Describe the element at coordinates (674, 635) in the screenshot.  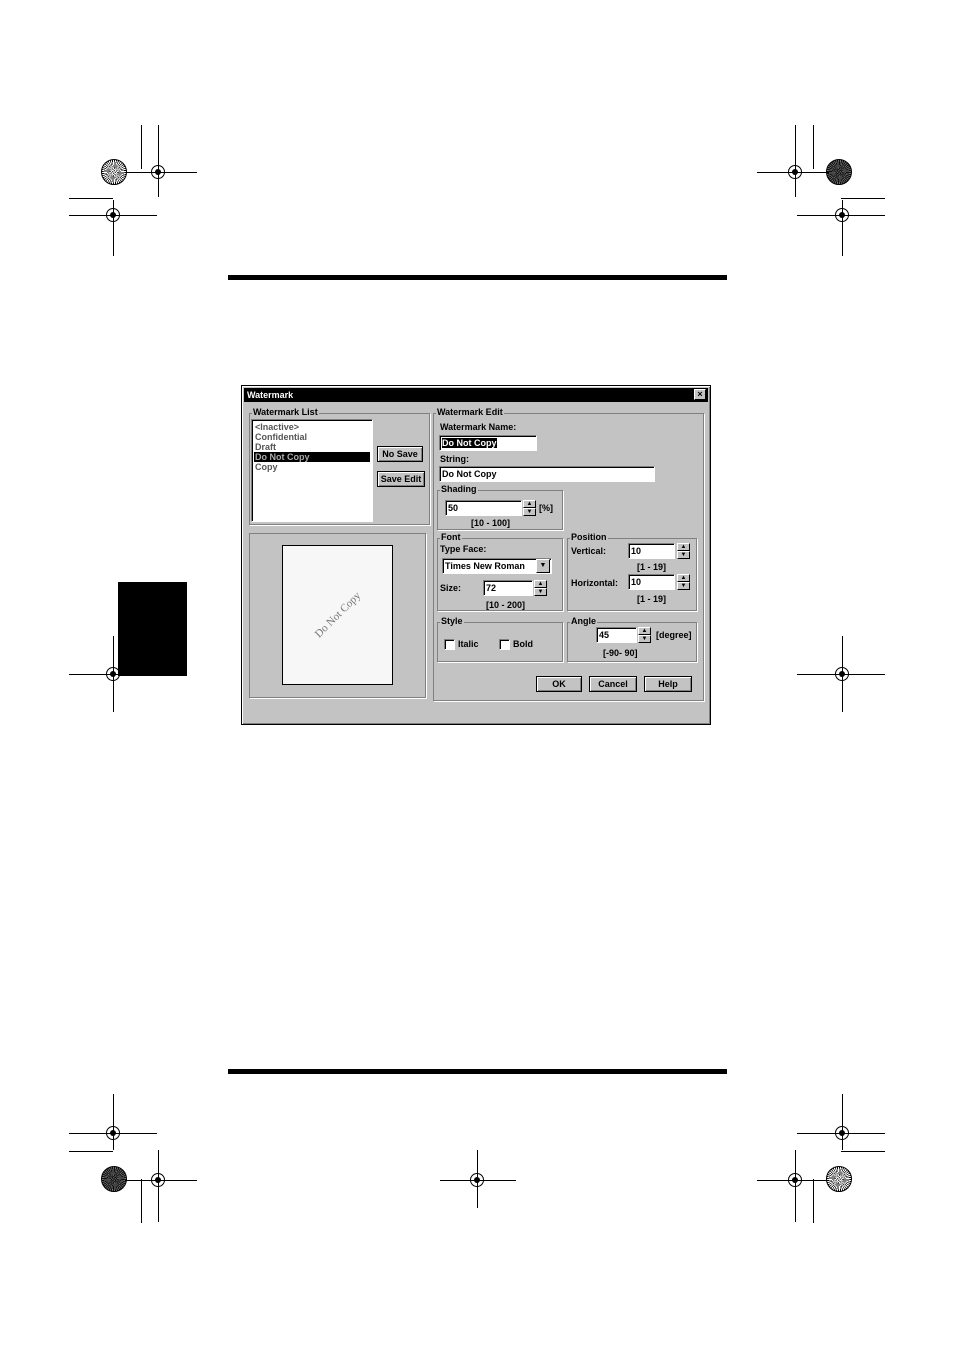
I see `angle-unit: [degree]` at that location.